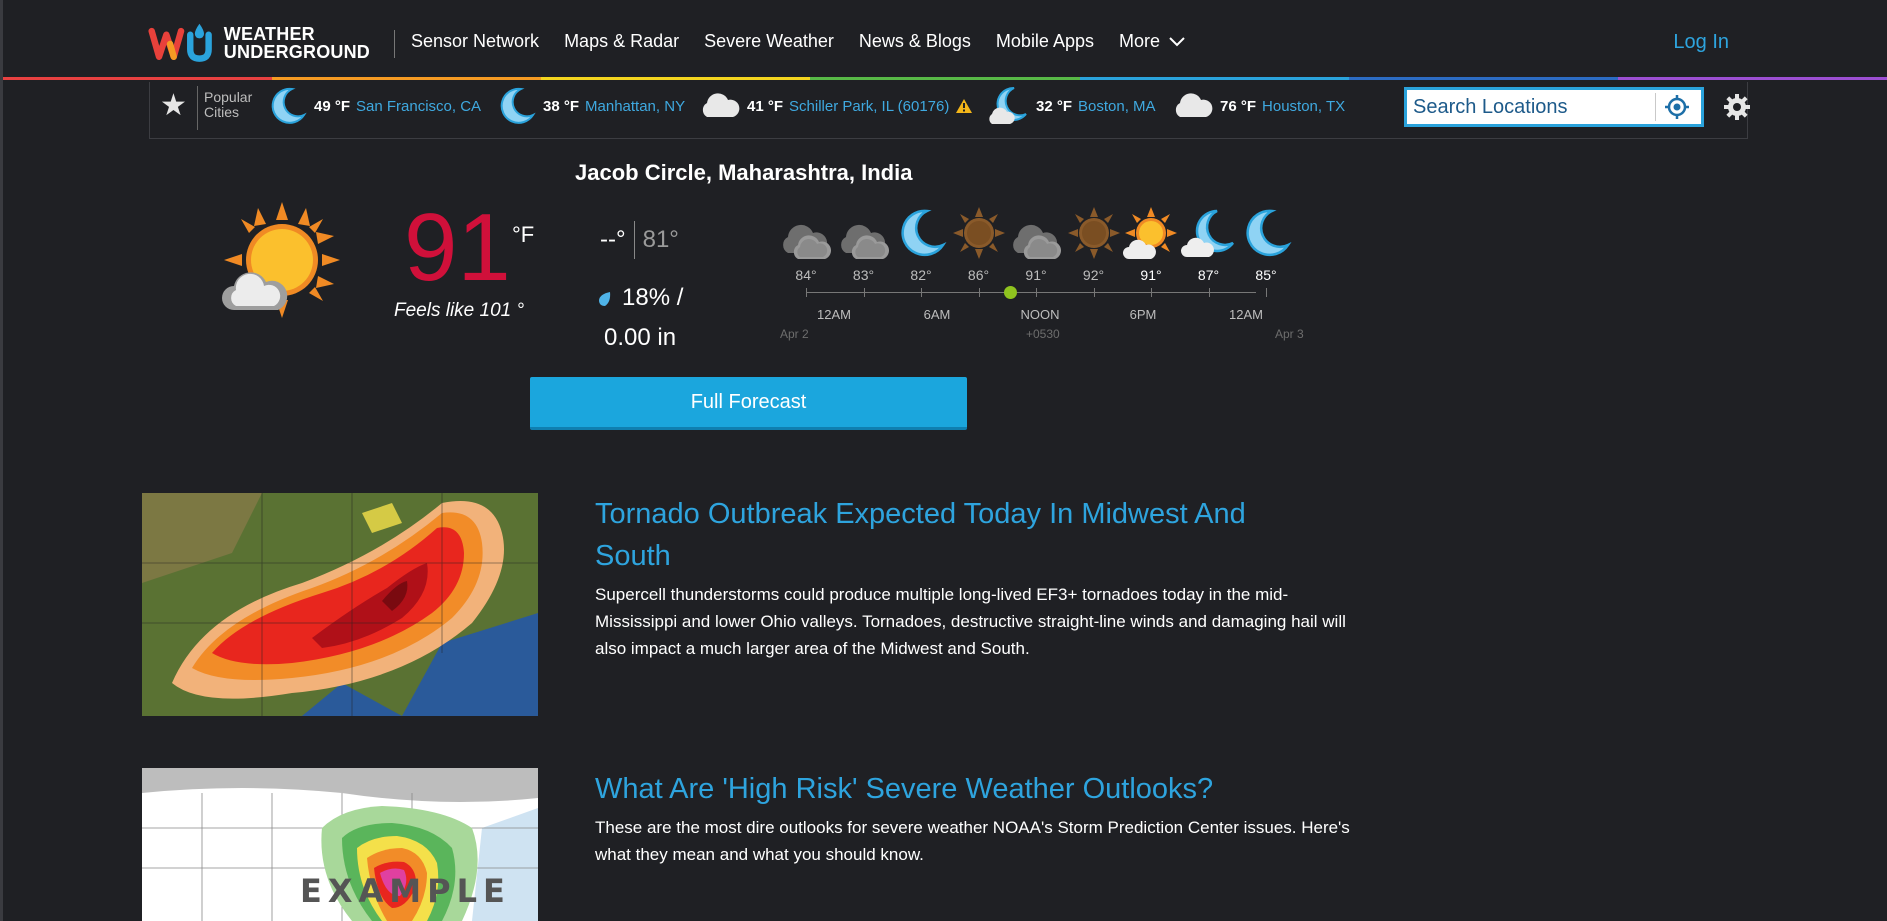 The height and width of the screenshot is (921, 1887). What do you see at coordinates (660, 239) in the screenshot?
I see `low-temp: 81°` at bounding box center [660, 239].